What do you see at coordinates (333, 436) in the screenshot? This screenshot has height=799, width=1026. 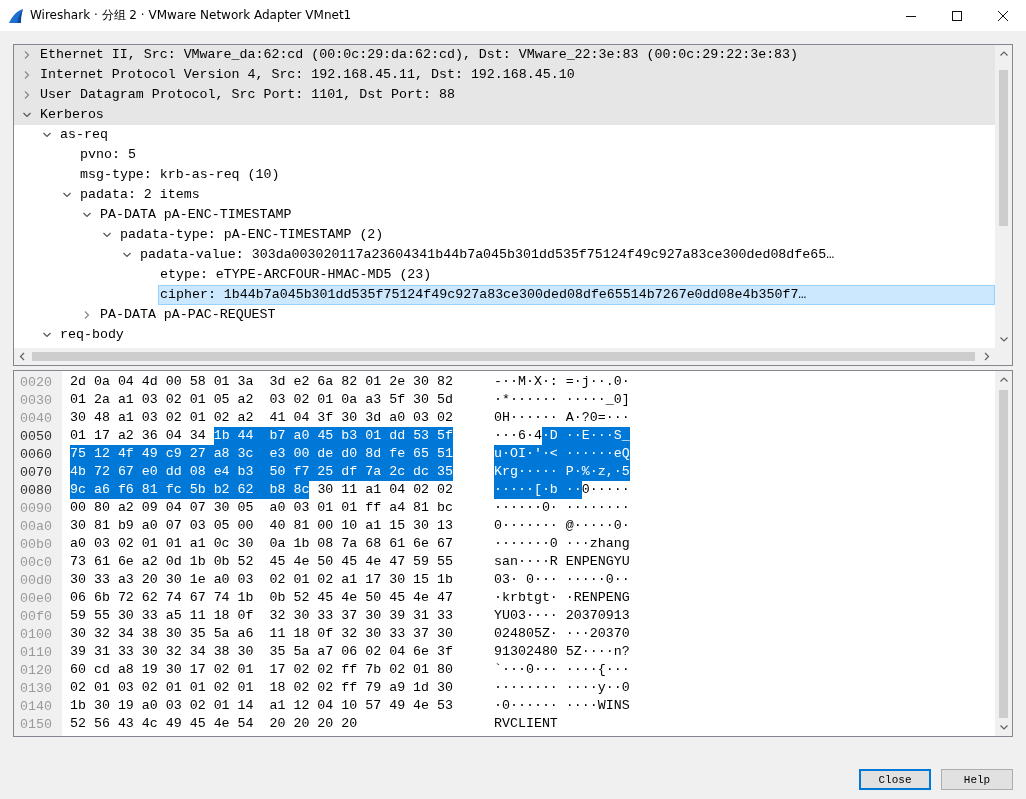 I see `hex-bytes: 1b 44 b7 a0 45 b3 01 dd 53 5f` at bounding box center [333, 436].